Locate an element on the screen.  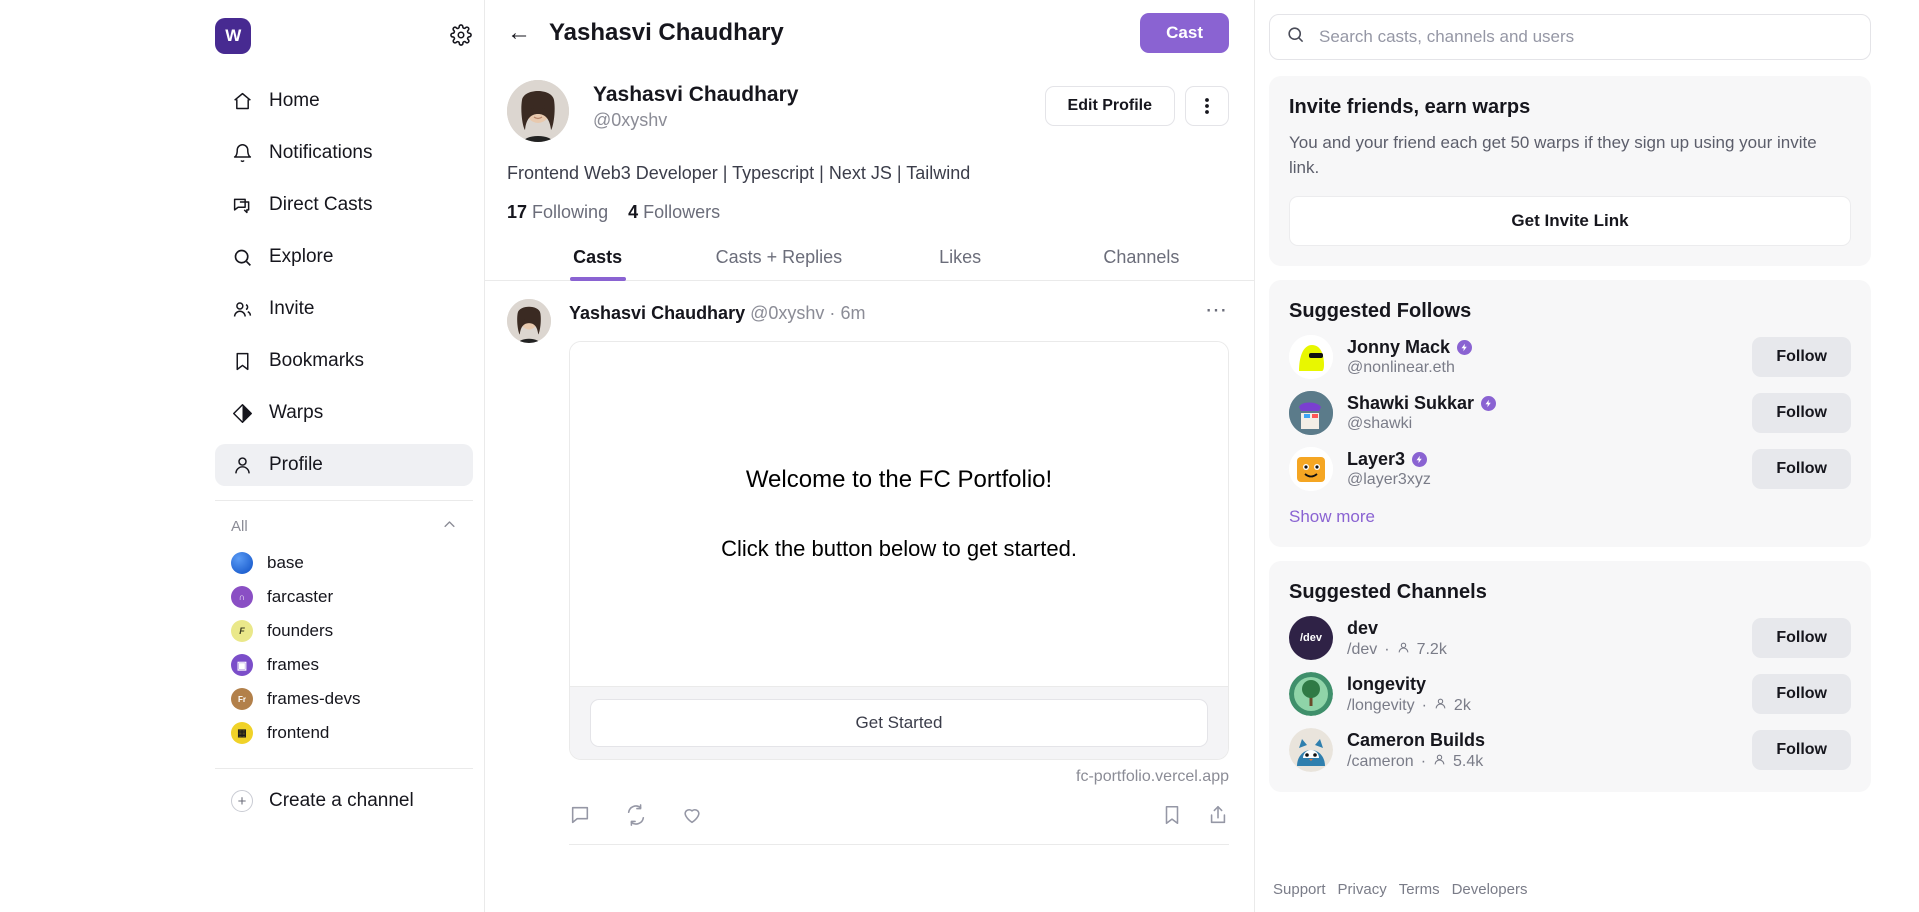
frame-url-label: fc-portfolio.vercel.app is located at coordinates (899, 777).